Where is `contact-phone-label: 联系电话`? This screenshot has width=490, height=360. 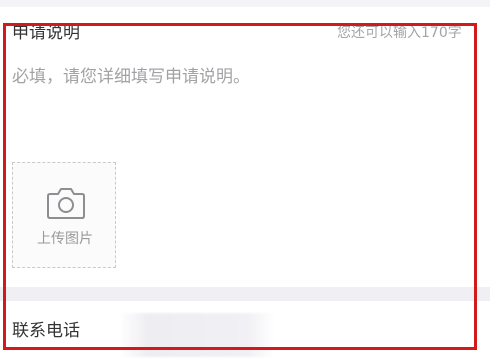
contact-phone-label: 联系电话 is located at coordinates (46, 331).